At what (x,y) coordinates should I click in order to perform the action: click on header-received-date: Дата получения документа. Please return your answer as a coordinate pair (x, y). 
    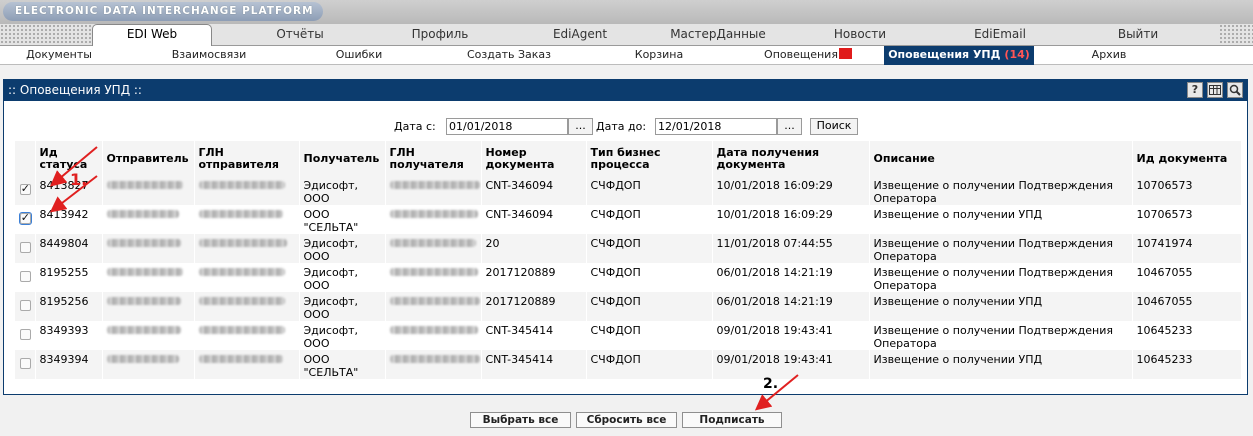
    Looking at the image, I should click on (791, 158).